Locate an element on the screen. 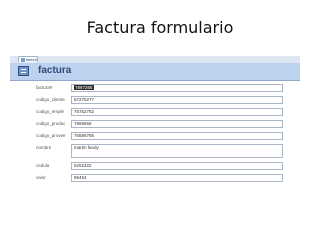 The height and width of the screenshot is (240, 320). field-label-factura: factura# is located at coordinates (44, 87).